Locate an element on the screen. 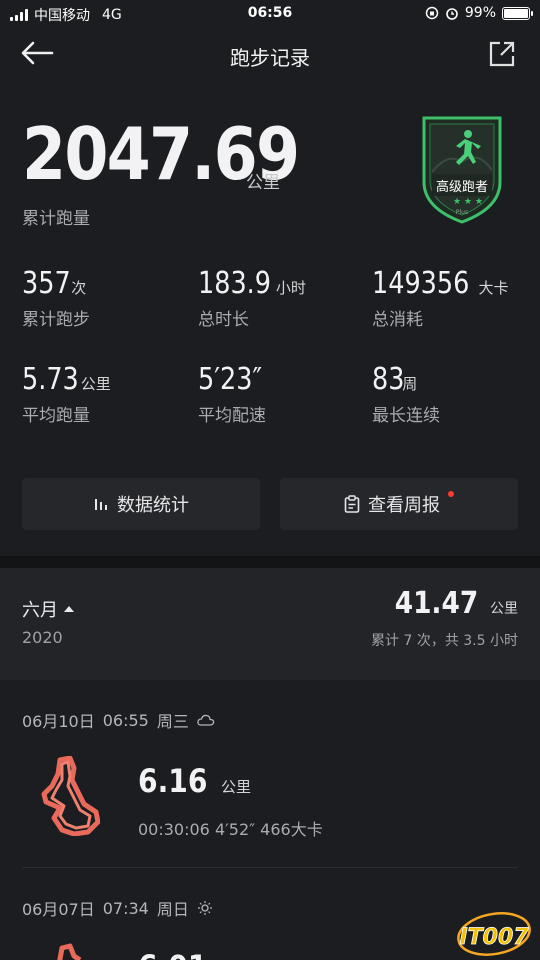 The height and width of the screenshot is (960, 540). record-distance: 6.01 公里 is located at coordinates (194, 954).